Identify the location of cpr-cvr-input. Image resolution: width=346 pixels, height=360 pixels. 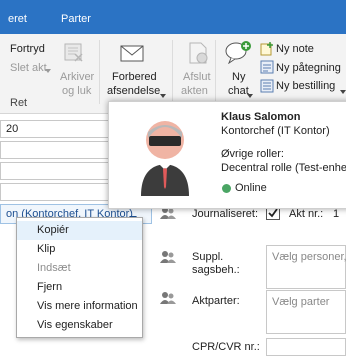
(306, 347).